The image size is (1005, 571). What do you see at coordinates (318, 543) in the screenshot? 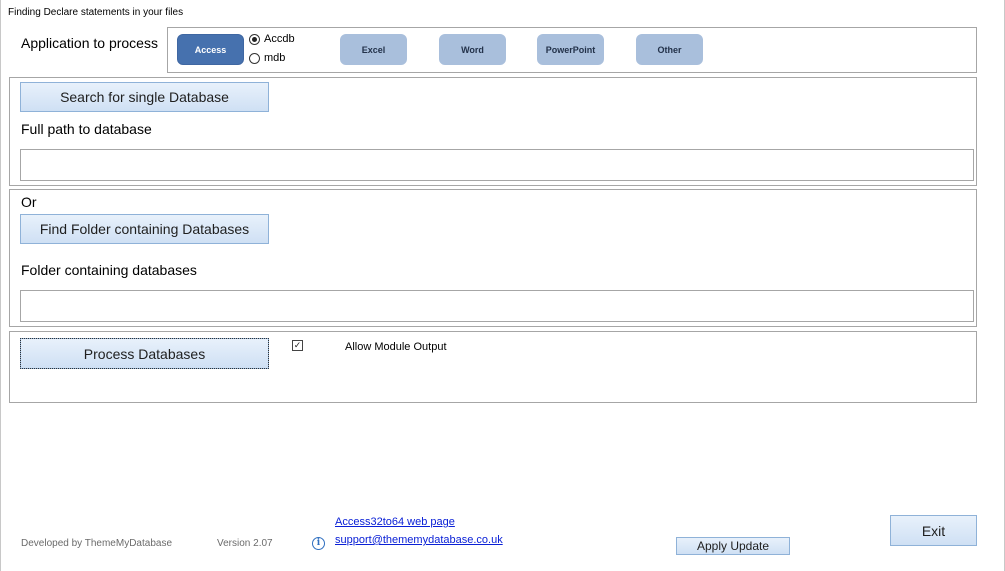
I see `info-icon: i` at bounding box center [318, 543].